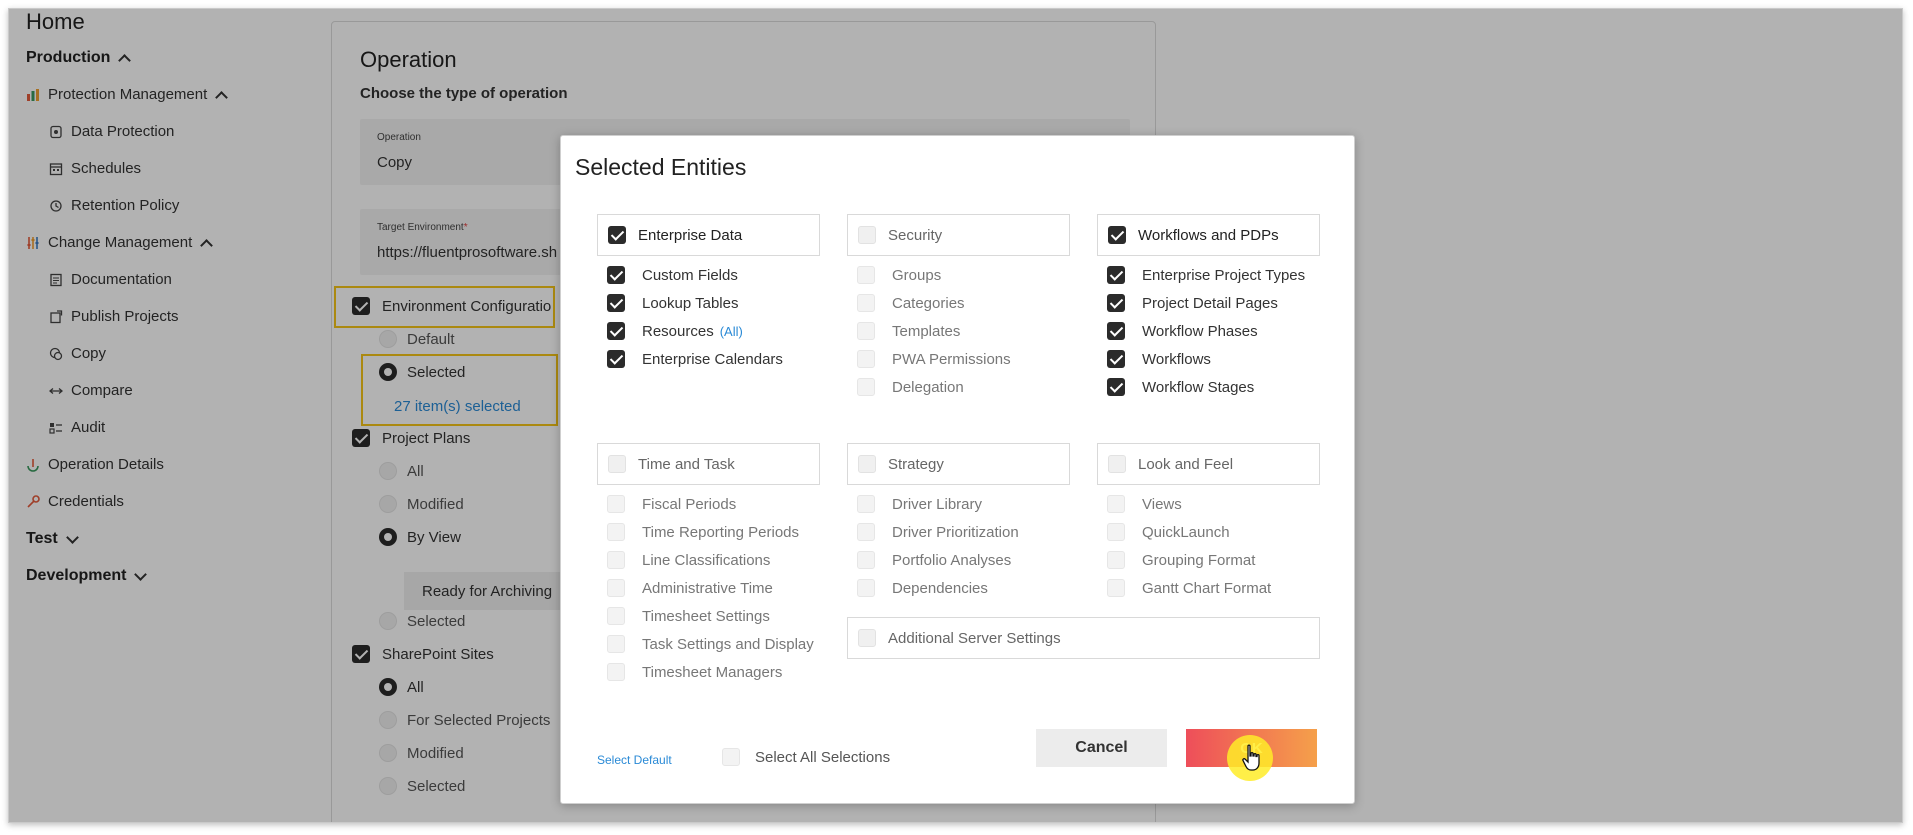 The width and height of the screenshot is (1913, 835). Describe the element at coordinates (1252, 758) in the screenshot. I see `hand-cursor-icon` at that location.